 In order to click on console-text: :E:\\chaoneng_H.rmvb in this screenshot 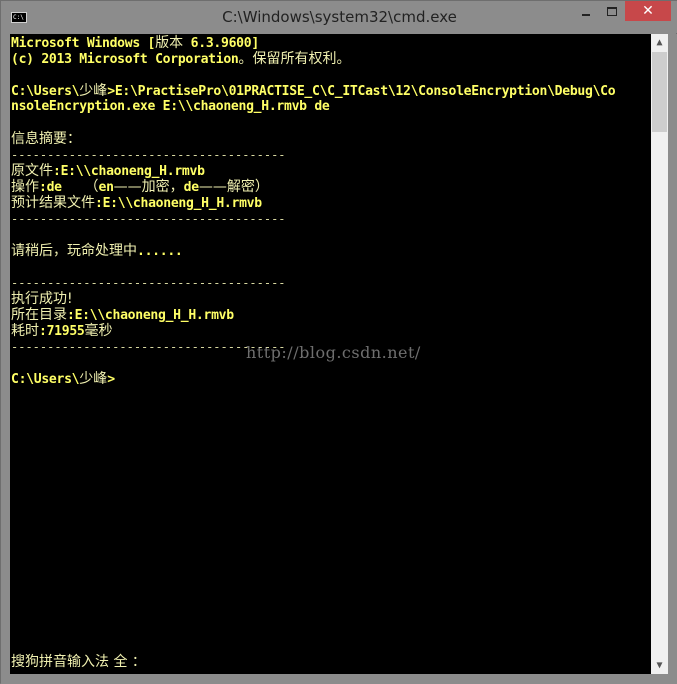, I will do `click(129, 171)`.